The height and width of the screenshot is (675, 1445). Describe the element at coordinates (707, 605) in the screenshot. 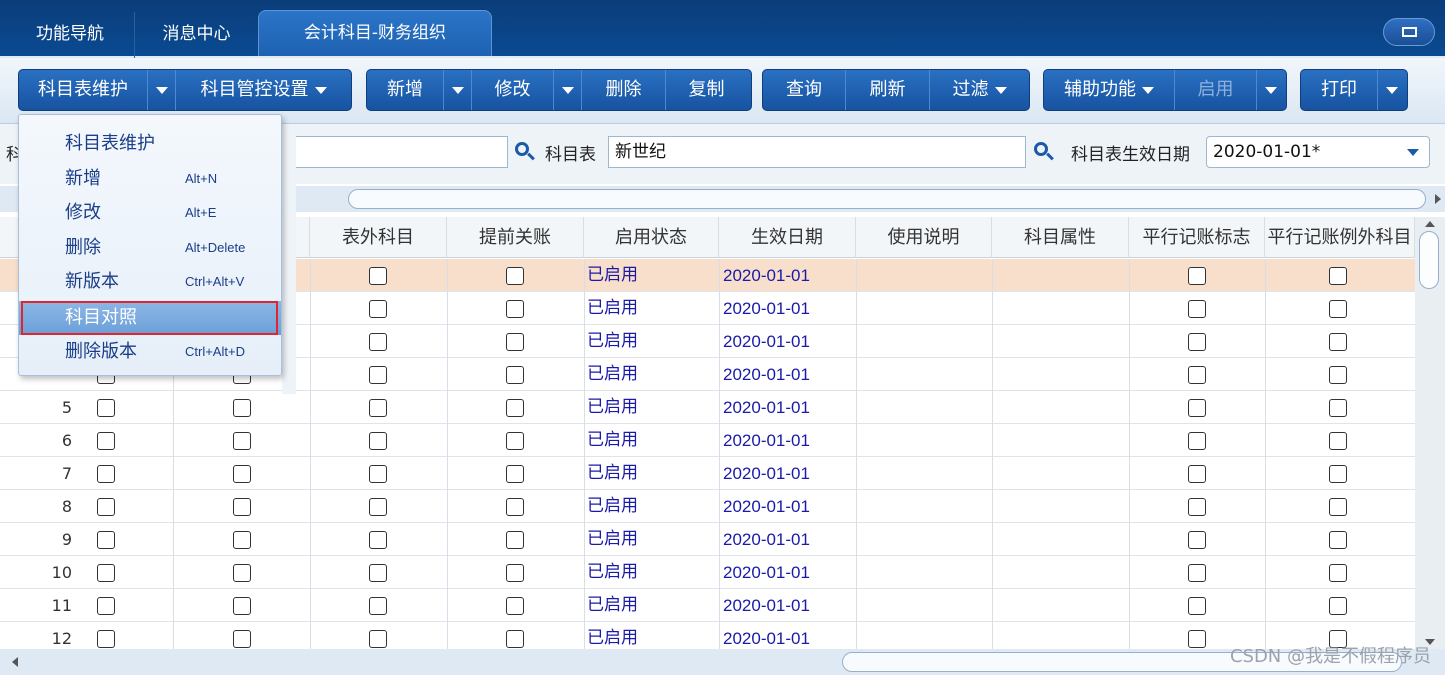

I see `table-row: 11 已启用 2020-01-01` at that location.